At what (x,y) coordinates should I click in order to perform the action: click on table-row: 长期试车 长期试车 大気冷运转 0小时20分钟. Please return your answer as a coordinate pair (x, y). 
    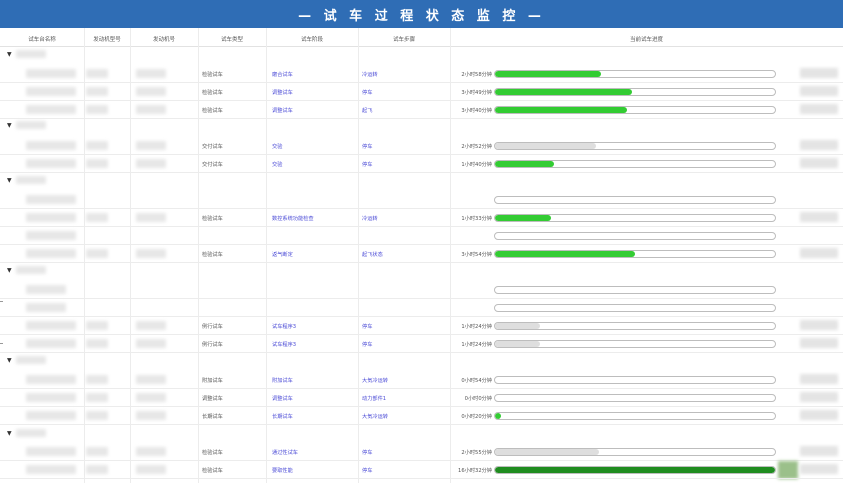
    Looking at the image, I should click on (421, 416).